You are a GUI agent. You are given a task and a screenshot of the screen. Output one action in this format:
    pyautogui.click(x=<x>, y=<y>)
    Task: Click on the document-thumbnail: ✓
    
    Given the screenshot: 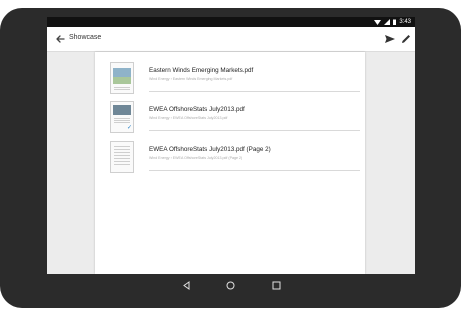 What is the action you would take?
    pyautogui.click(x=122, y=117)
    